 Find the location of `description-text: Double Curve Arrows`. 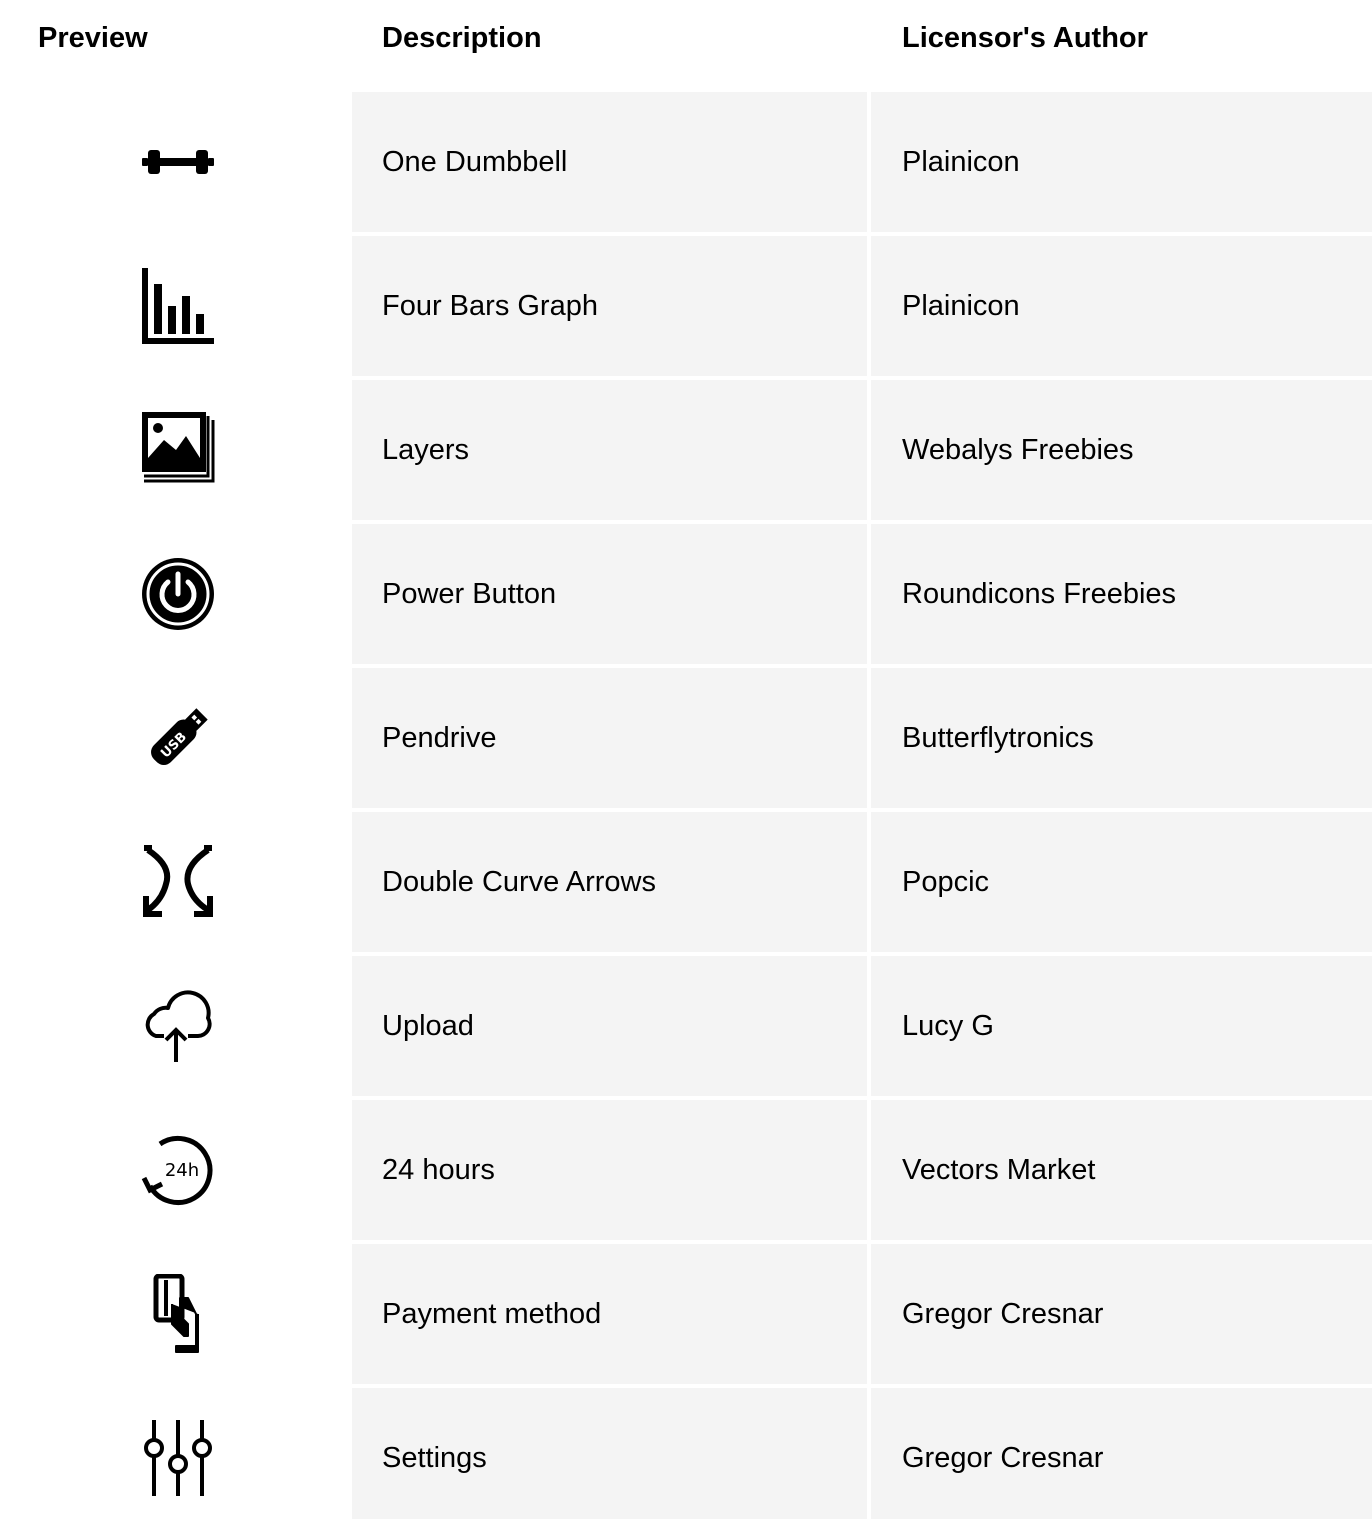

description-text: Double Curve Arrows is located at coordinates (519, 882).